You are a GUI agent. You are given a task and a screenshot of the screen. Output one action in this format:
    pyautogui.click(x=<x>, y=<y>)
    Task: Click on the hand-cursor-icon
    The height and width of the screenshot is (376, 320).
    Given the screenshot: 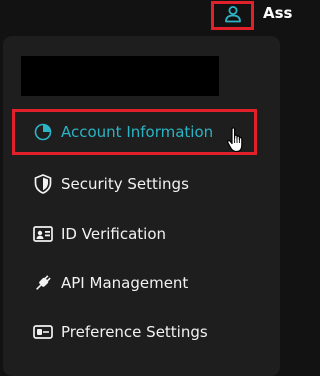 What is the action you would take?
    pyautogui.click(x=236, y=141)
    